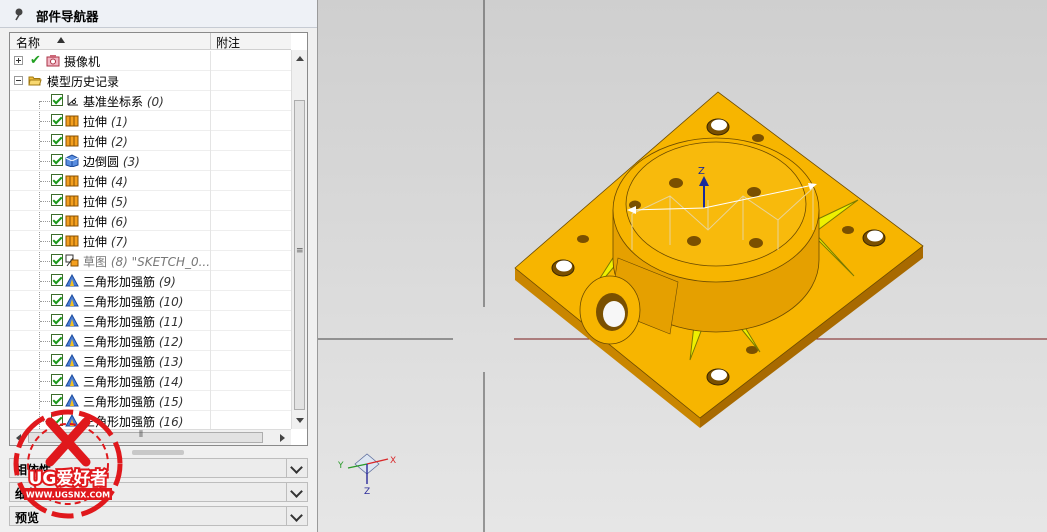 This screenshot has width=1047, height=532. I want to click on tree-row-feature: 拉伸 (6), so click(150, 221).